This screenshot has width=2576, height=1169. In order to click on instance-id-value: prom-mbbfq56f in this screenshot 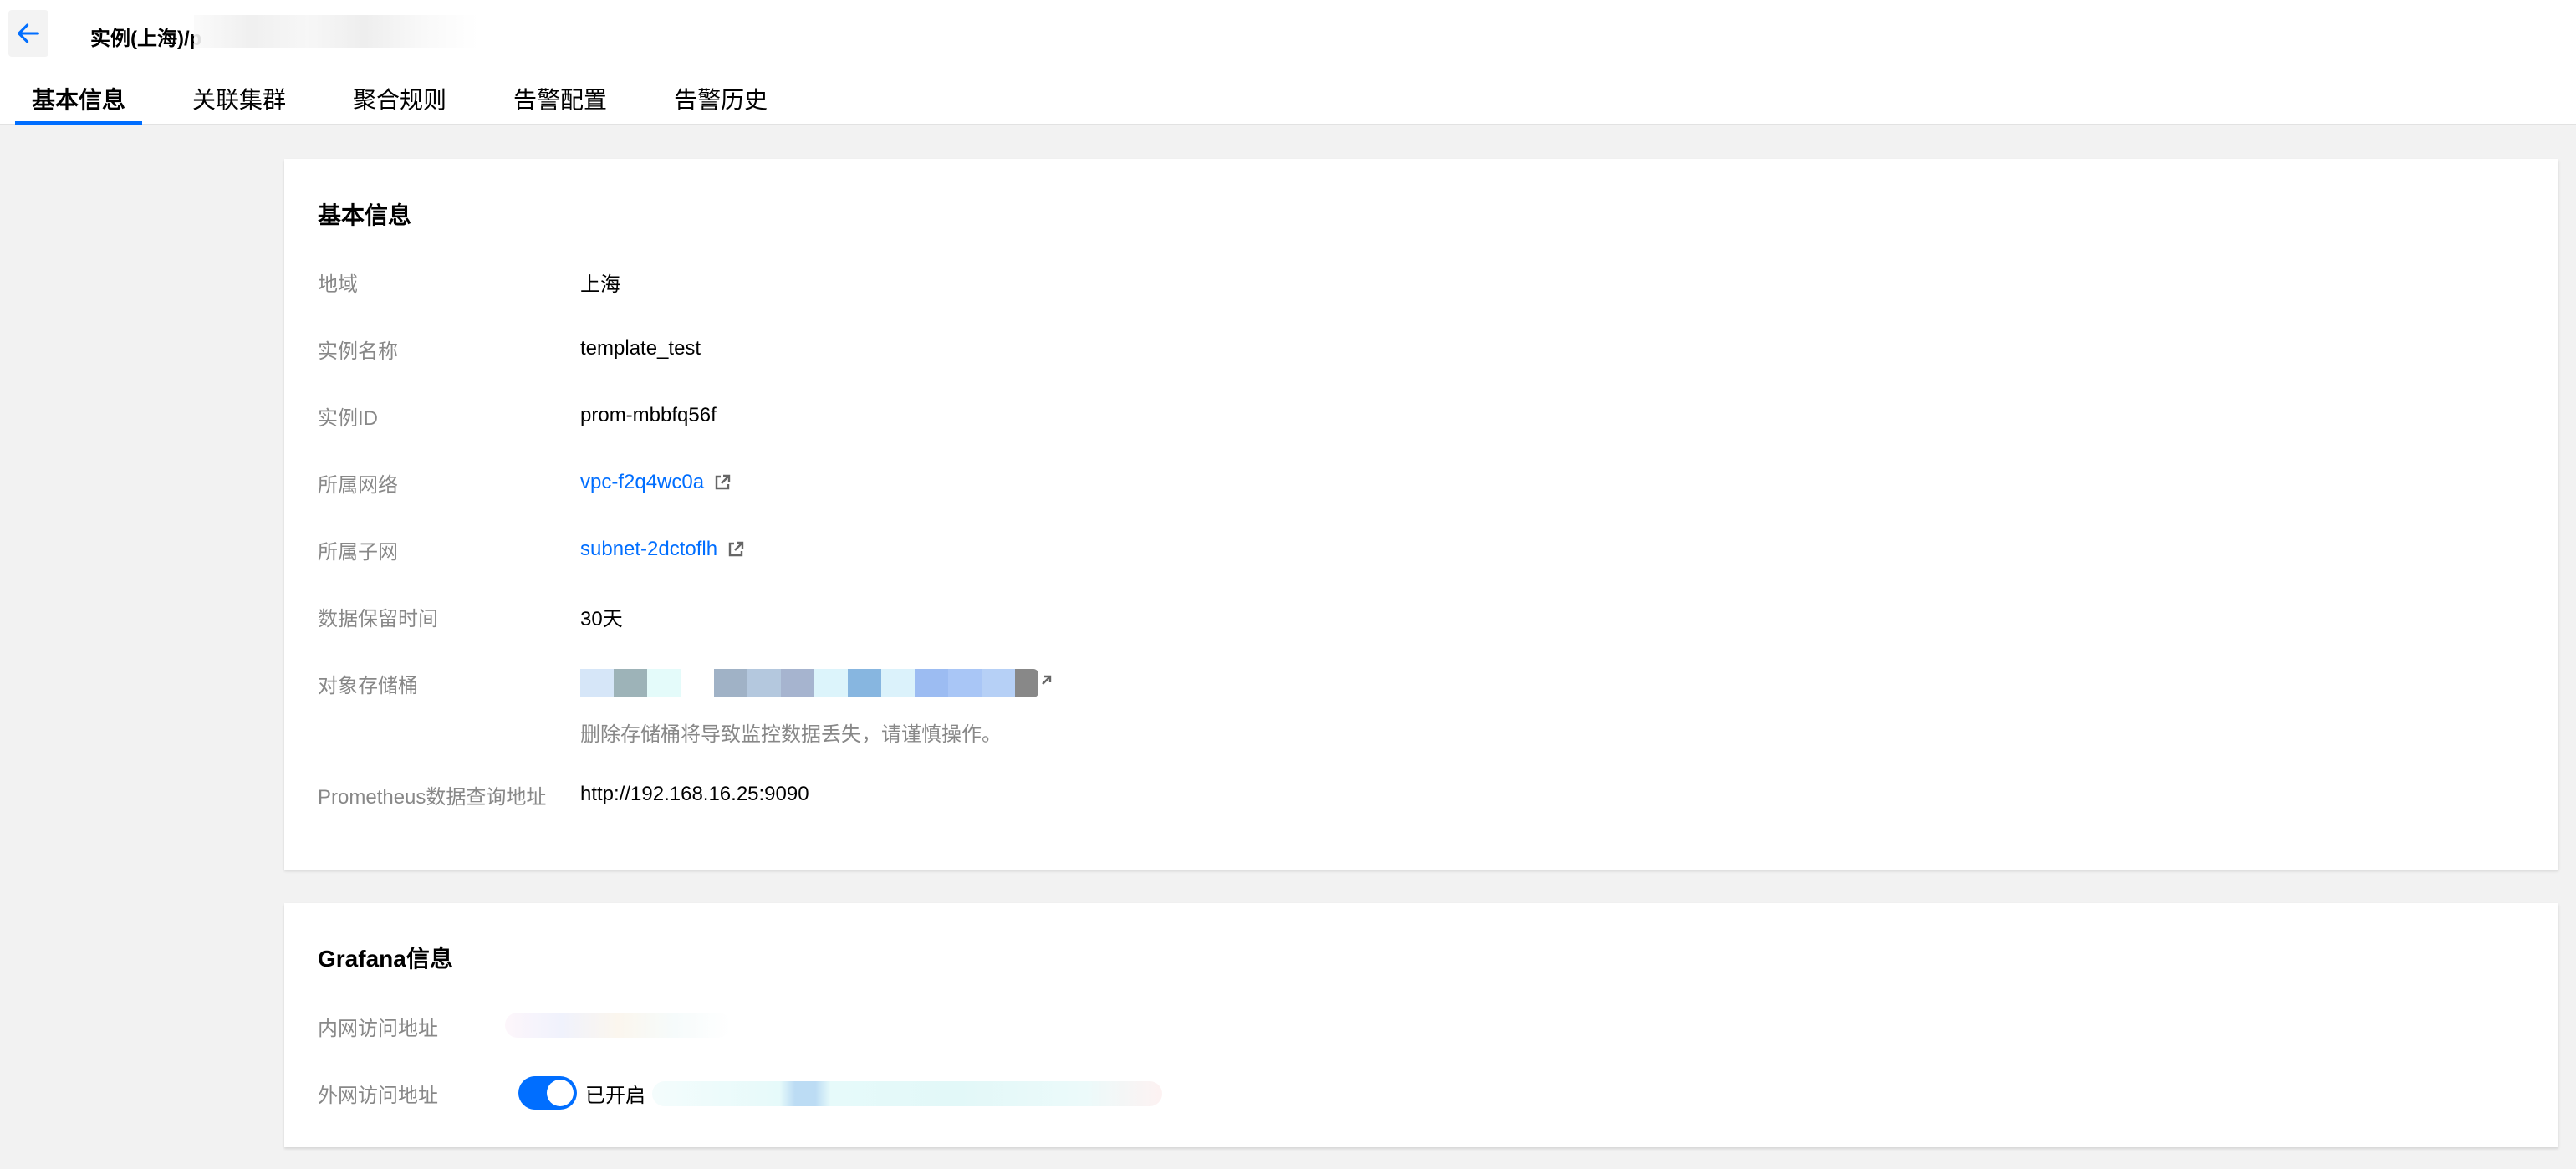, I will do `click(649, 415)`.